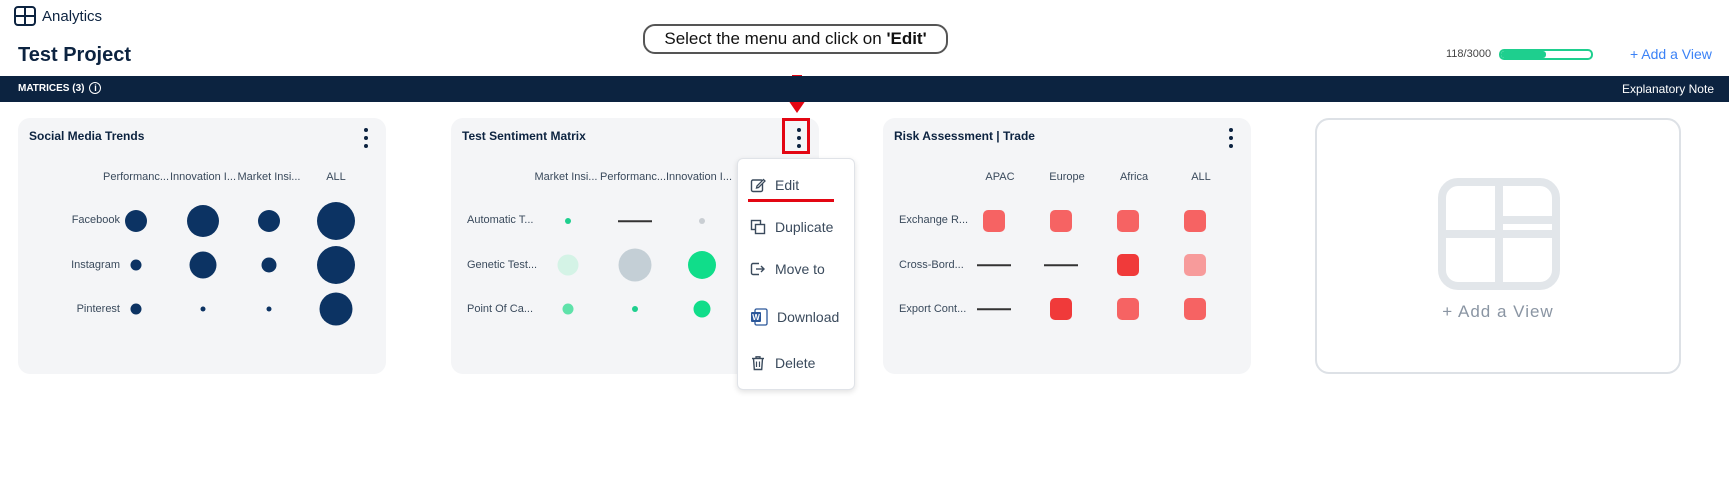 Image resolution: width=1729 pixels, height=477 pixels. Describe the element at coordinates (796, 136) in the screenshot. I see `kebab-highlight-box` at that location.